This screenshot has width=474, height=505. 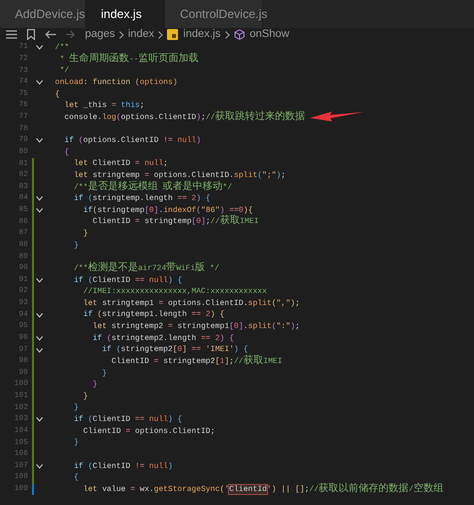 I want to click on cube-icon, so click(x=239, y=34).